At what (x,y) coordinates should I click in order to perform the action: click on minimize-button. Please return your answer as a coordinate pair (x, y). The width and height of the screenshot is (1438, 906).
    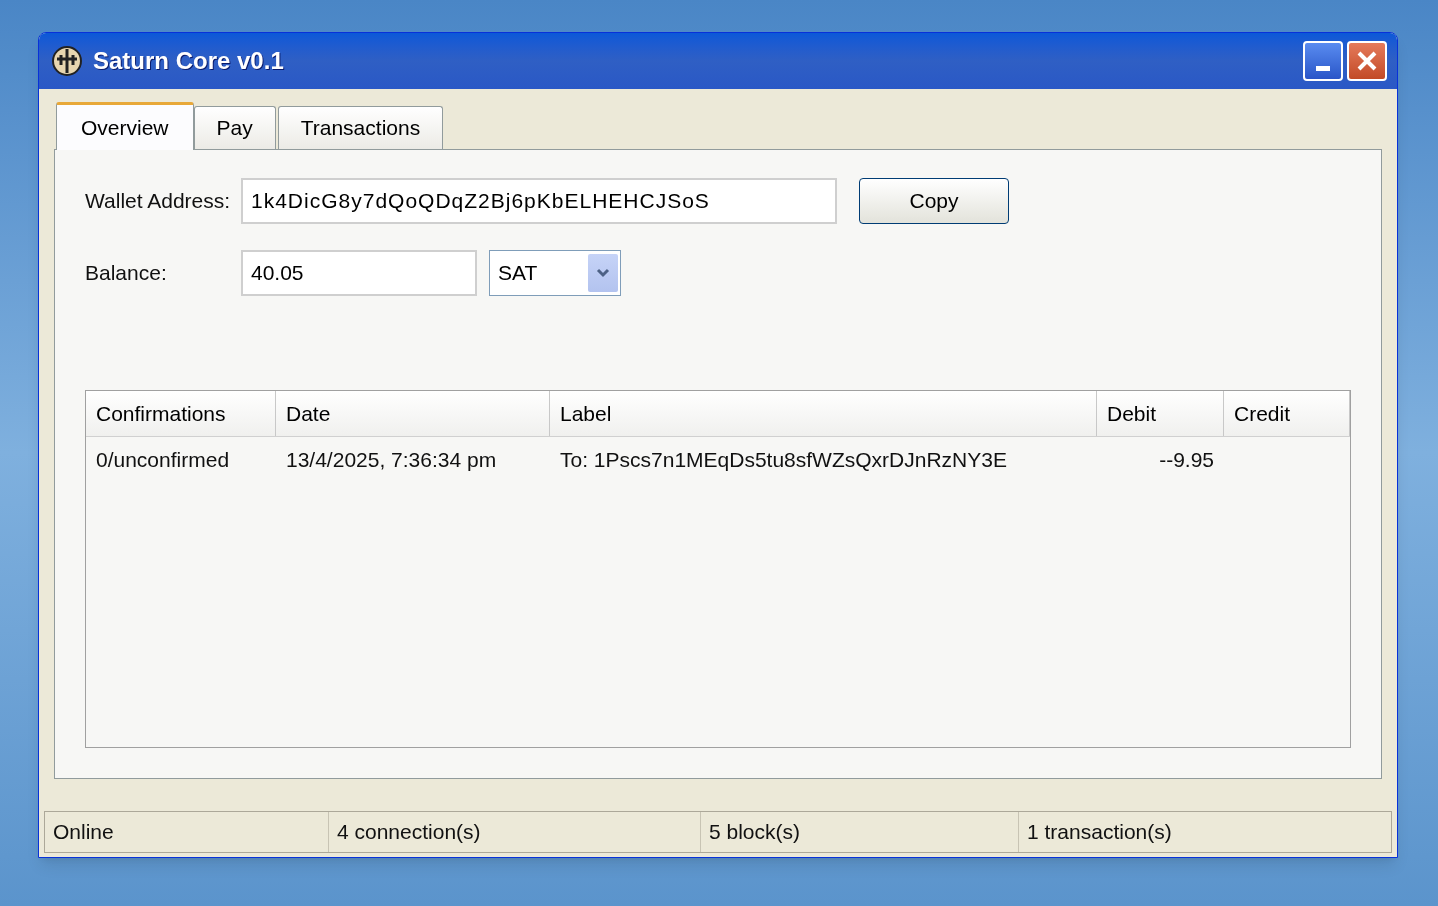
    Looking at the image, I should click on (1323, 61).